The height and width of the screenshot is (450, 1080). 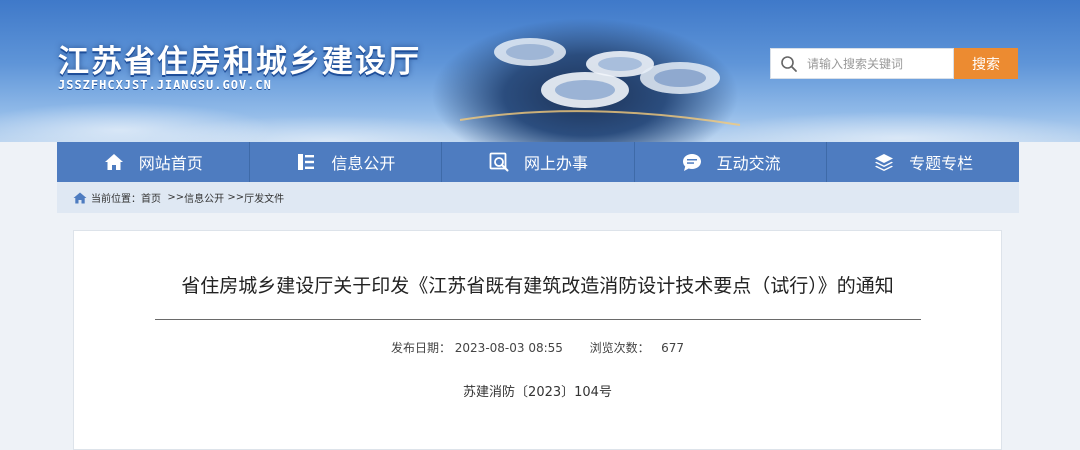 I want to click on breadcrumb-prefix: 当前位置：, so click(x=116, y=199).